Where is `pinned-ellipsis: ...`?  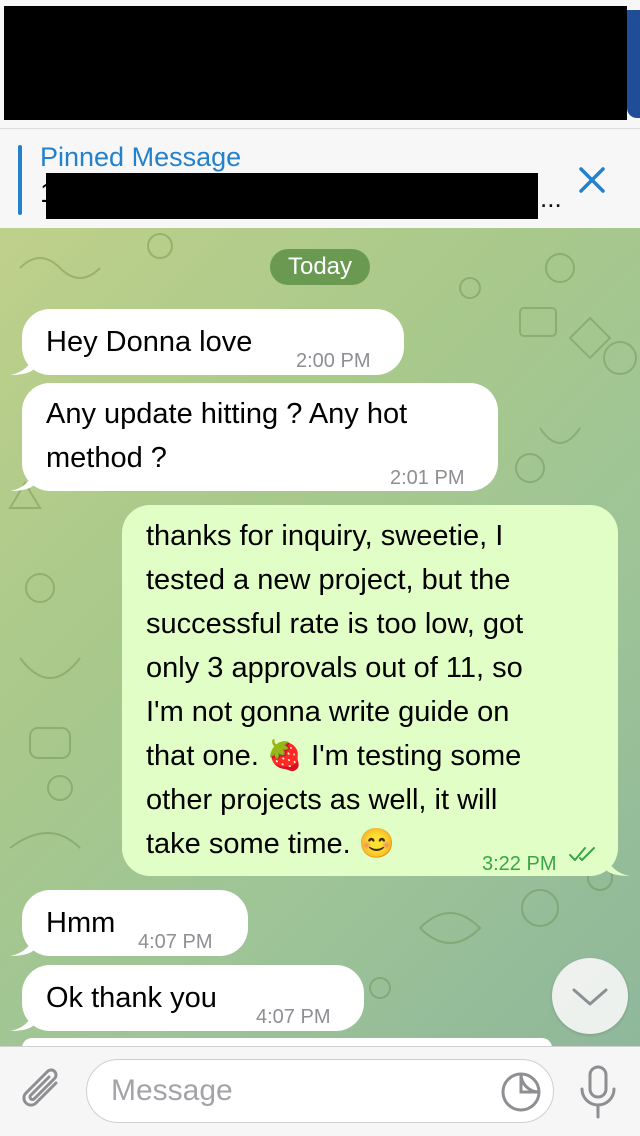 pinned-ellipsis: ... is located at coordinates (551, 198).